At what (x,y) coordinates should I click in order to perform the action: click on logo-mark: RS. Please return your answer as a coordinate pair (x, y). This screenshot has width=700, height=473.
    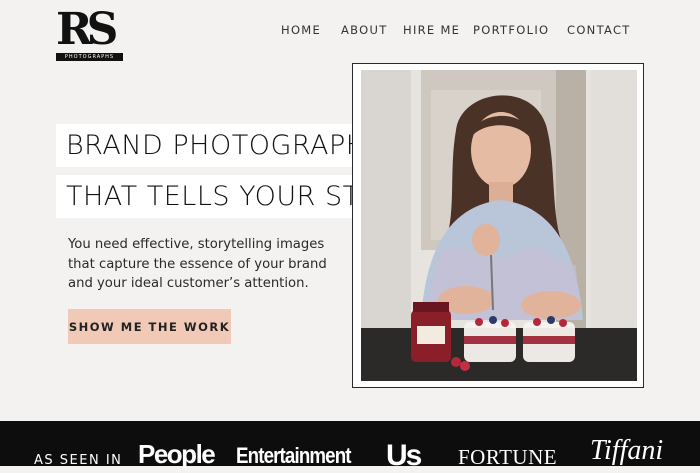
    Looking at the image, I should click on (87, 29).